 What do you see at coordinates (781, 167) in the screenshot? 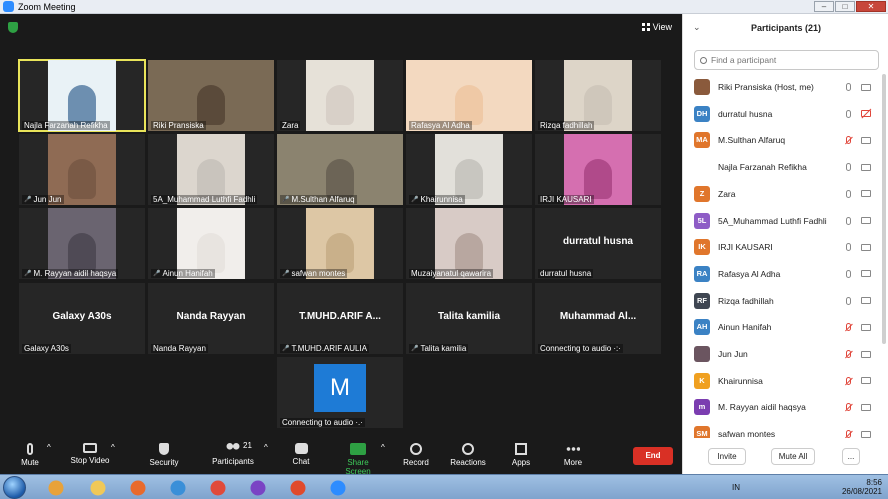
I see `participant-row: Najla Farzanah Refikha` at bounding box center [781, 167].